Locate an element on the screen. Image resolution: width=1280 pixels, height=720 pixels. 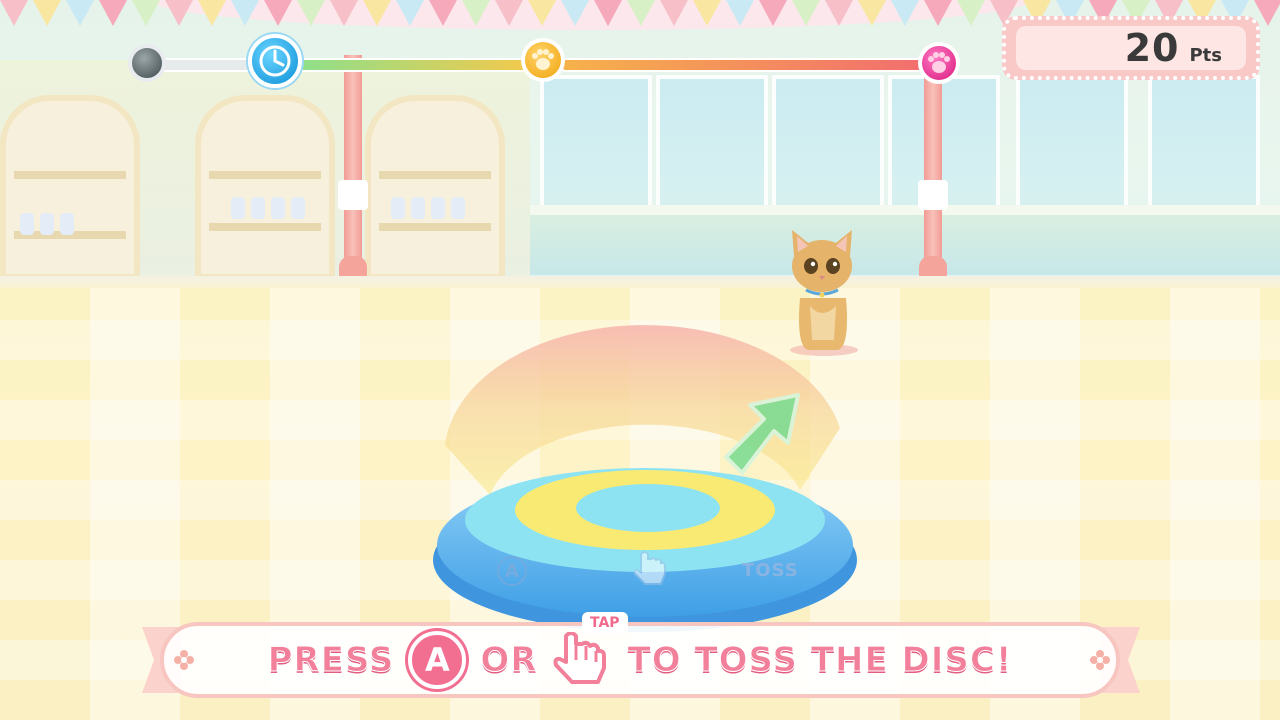
a-button-icon: A is located at coordinates (437, 660).